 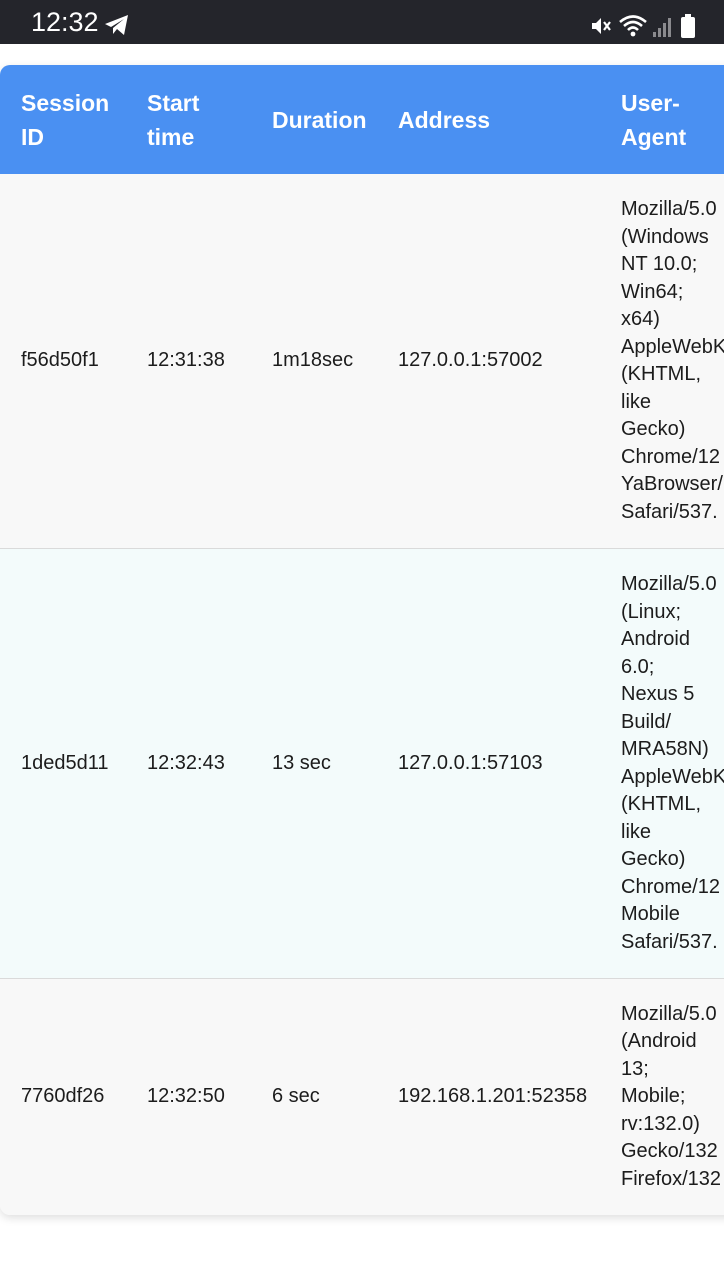 What do you see at coordinates (60, 360) in the screenshot?
I see `session-id-cell: f56d50f1` at bounding box center [60, 360].